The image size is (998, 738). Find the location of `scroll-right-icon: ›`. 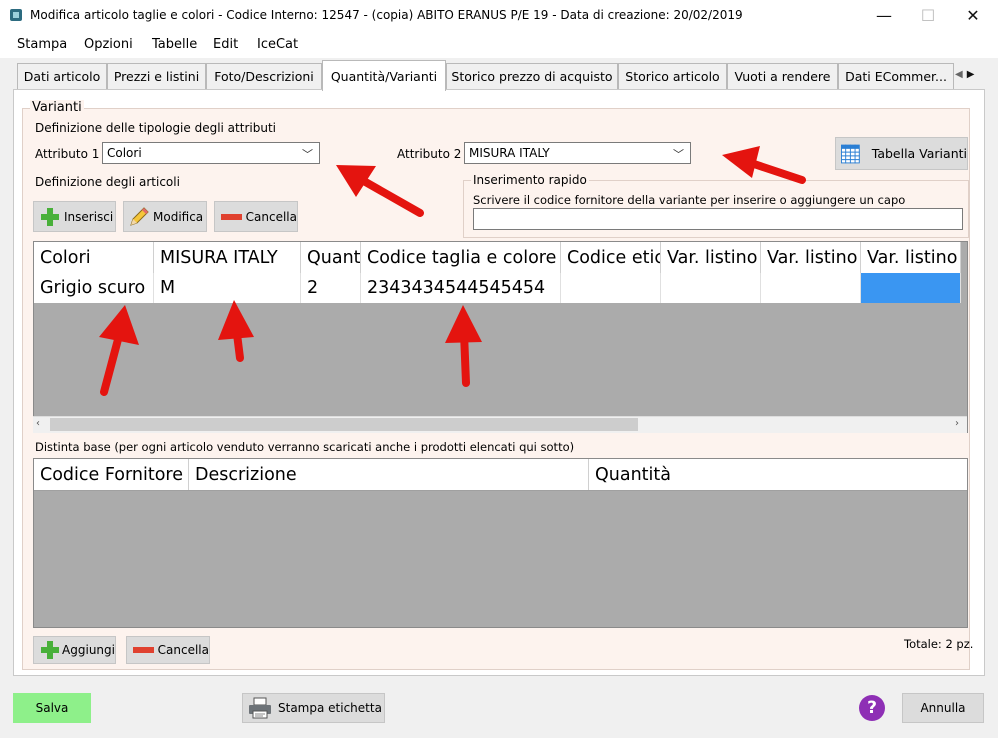

scroll-right-icon: › is located at coordinates (957, 423).